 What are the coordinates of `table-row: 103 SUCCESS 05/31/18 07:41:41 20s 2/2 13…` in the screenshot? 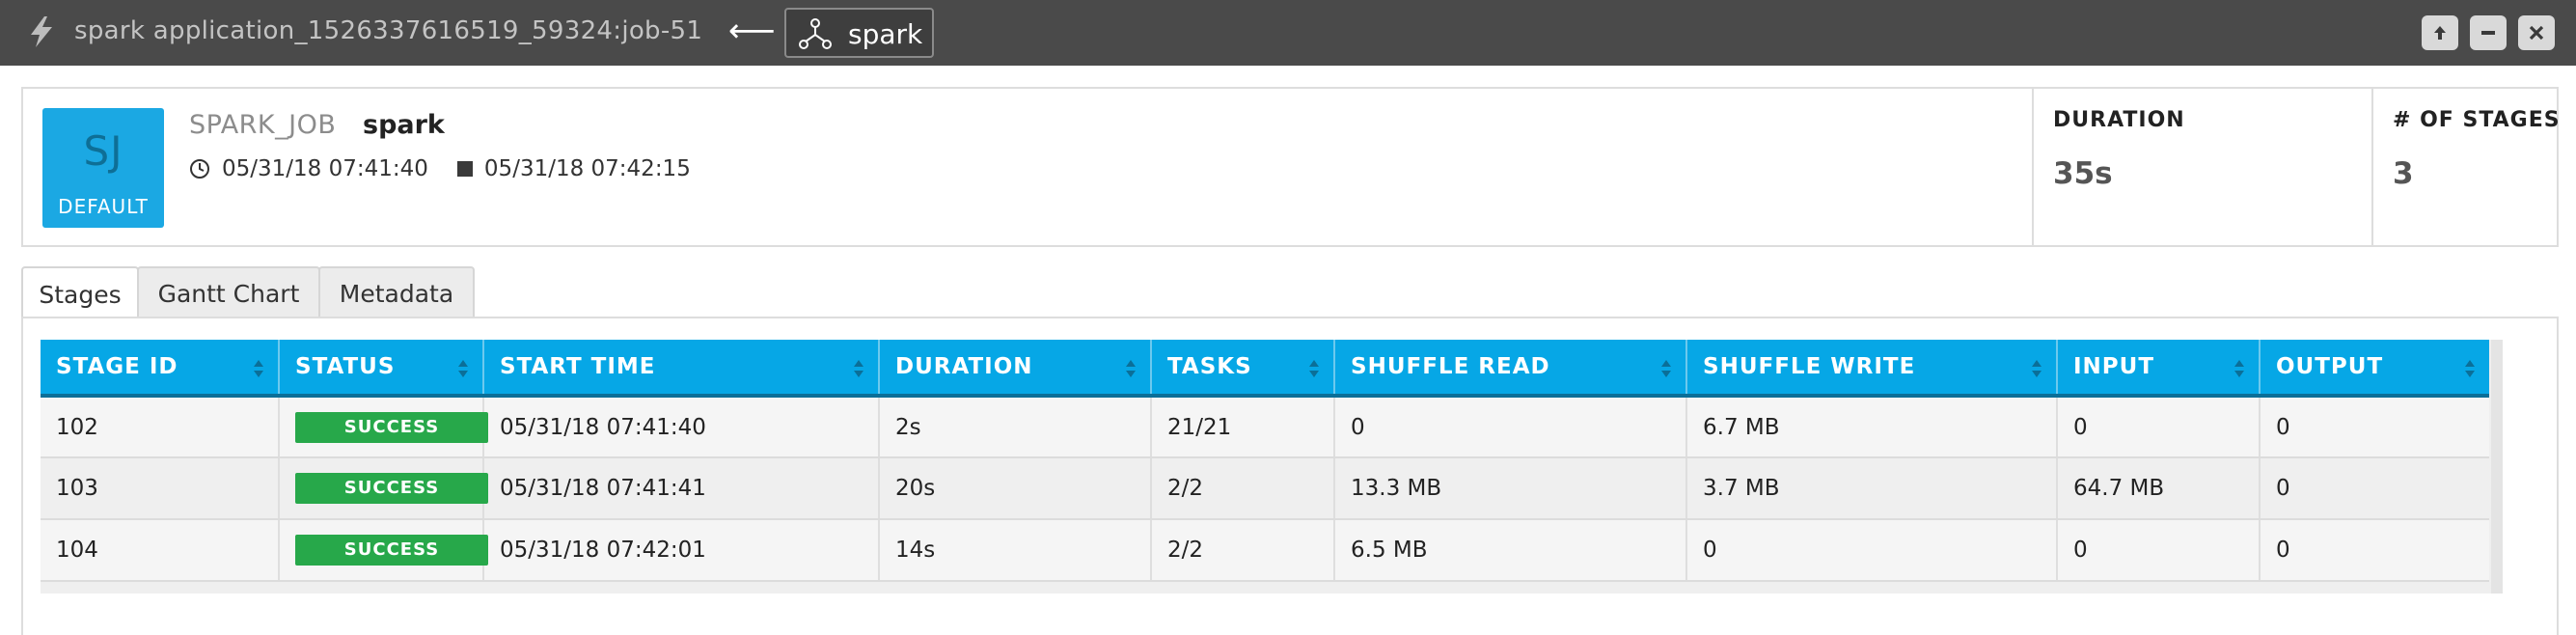 It's located at (1265, 489).